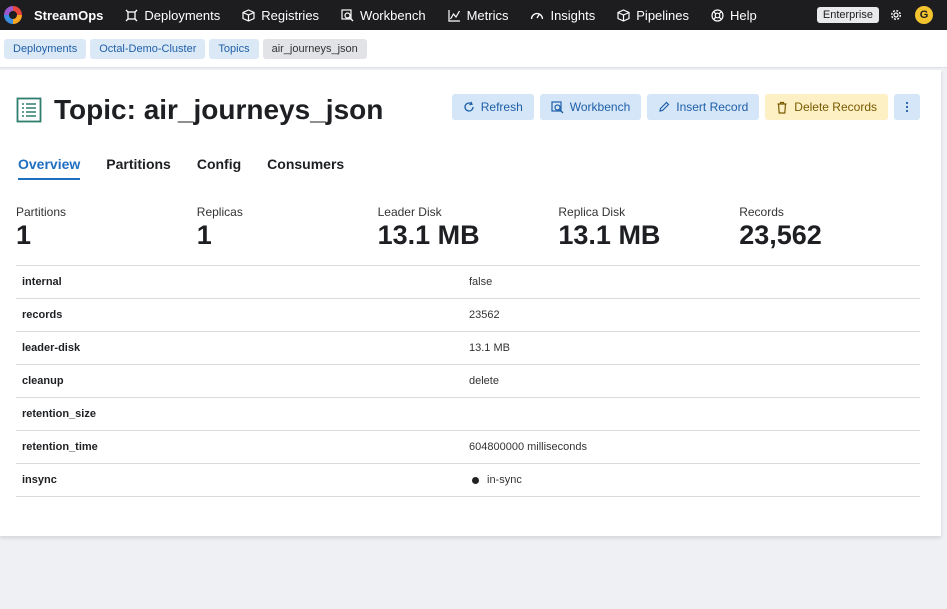 This screenshot has height=609, width=947. I want to click on avatar: G, so click(924, 15).